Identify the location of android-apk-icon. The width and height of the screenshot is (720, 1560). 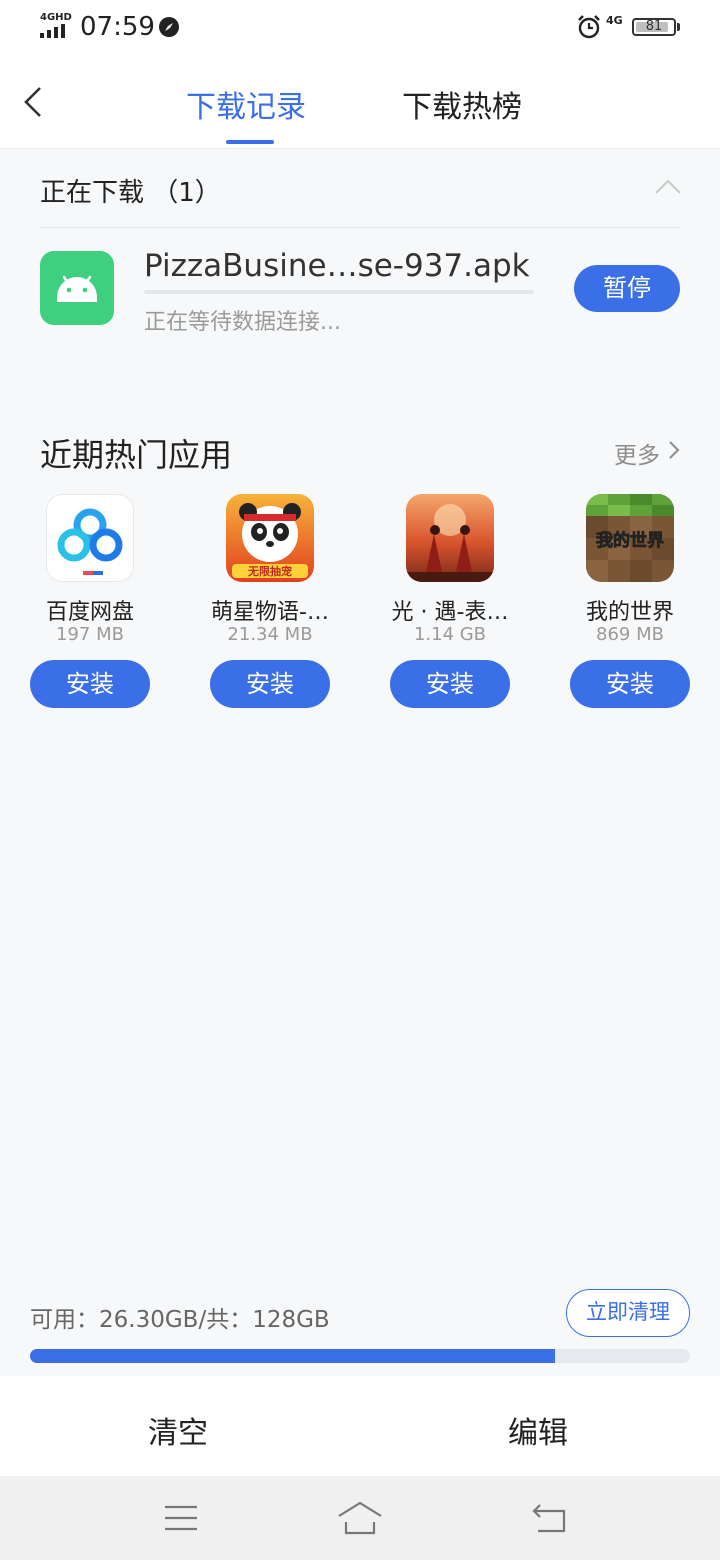
(77, 288).